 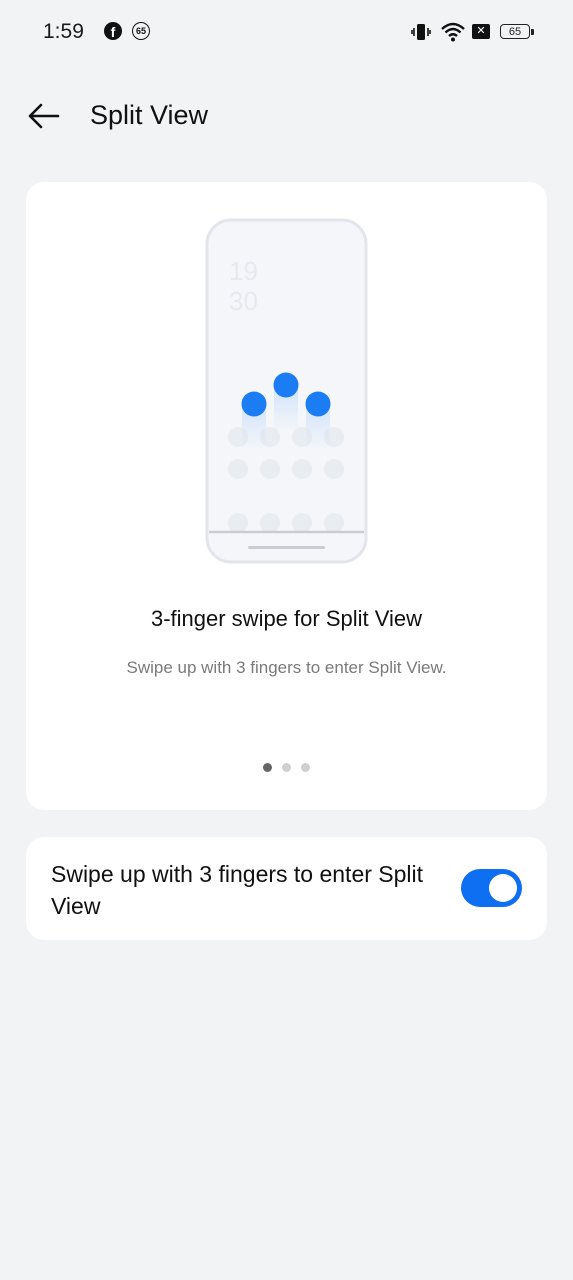 I want to click on battery-icon: 65, so click(x=515, y=31).